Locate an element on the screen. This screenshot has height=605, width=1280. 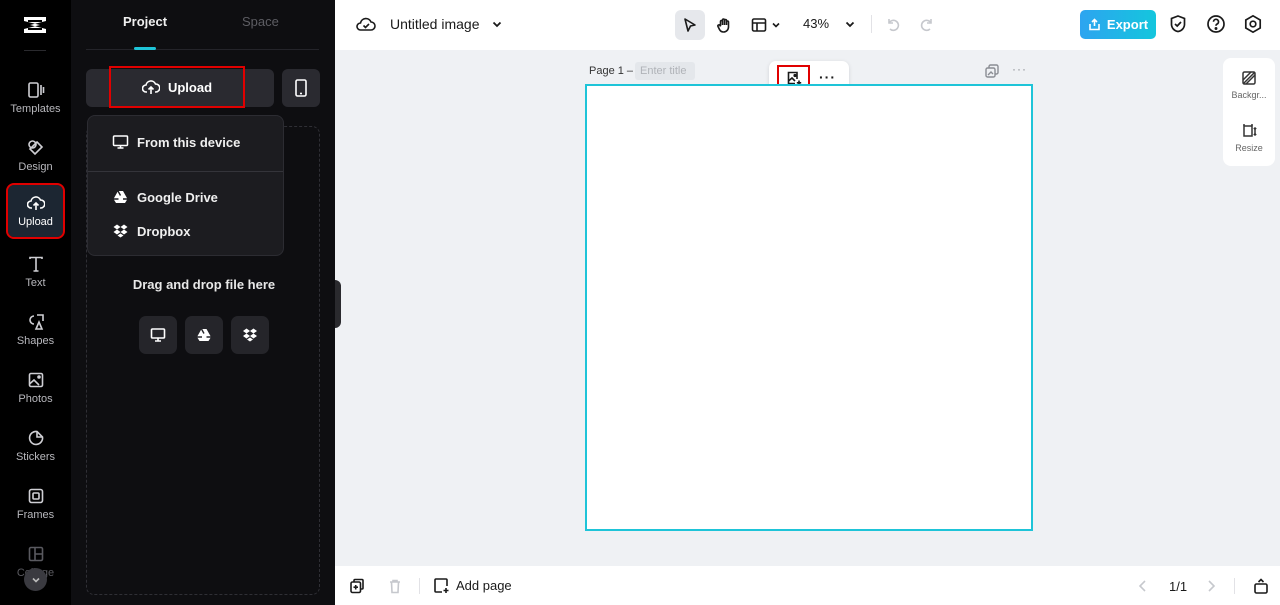
upload-from-mobile-button is located at coordinates (301, 88).